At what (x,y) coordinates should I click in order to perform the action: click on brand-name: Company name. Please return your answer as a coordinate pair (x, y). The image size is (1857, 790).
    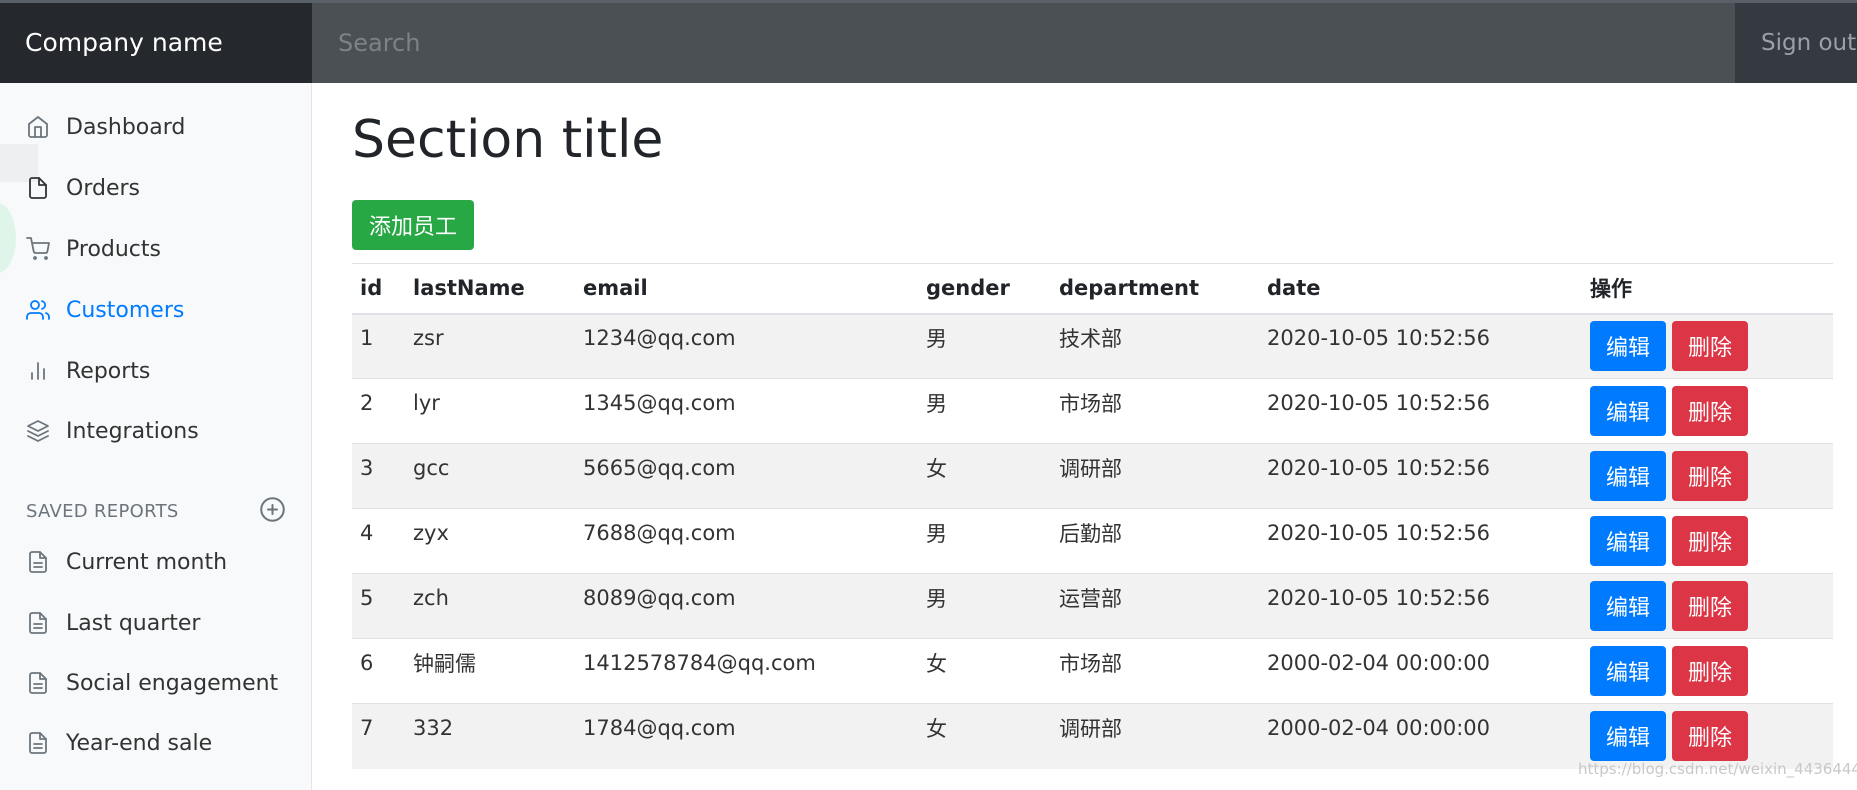
    Looking at the image, I should click on (156, 43).